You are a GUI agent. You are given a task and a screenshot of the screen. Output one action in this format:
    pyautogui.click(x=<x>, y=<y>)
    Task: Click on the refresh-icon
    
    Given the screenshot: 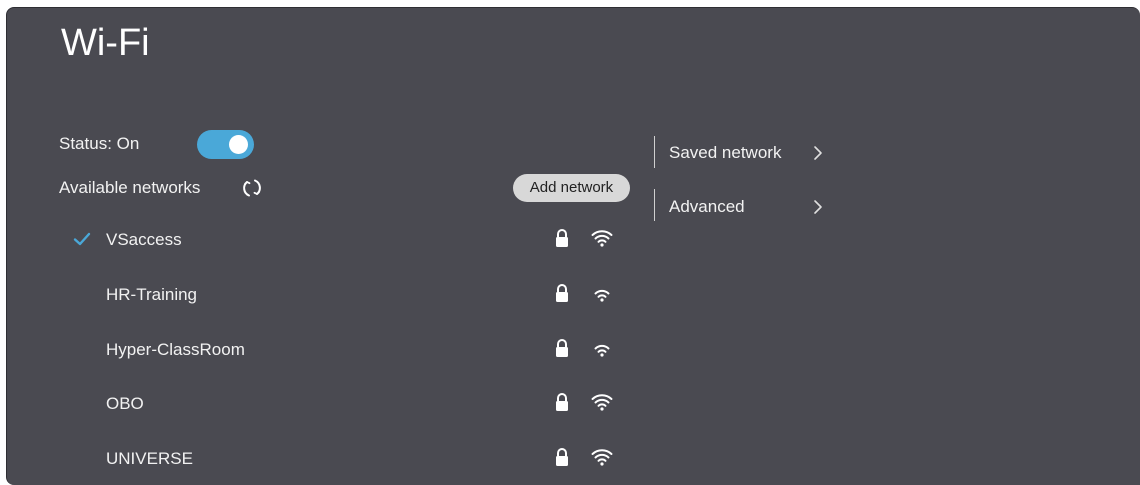 What is the action you would take?
    pyautogui.click(x=252, y=188)
    